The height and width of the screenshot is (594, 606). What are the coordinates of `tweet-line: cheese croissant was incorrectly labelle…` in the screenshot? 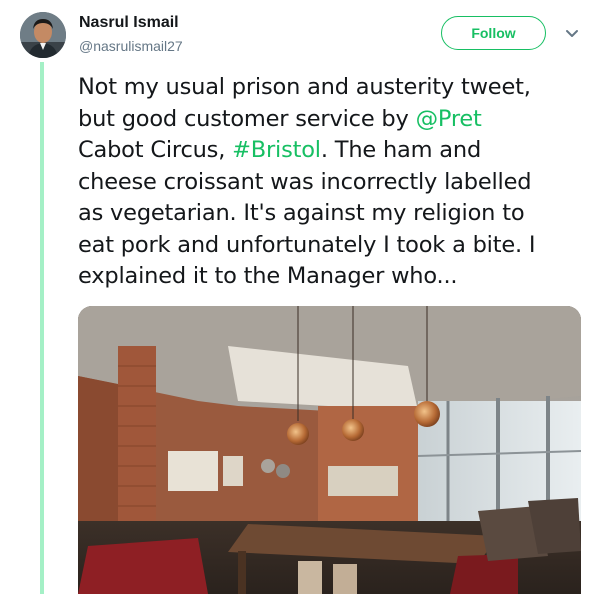 It's located at (305, 181).